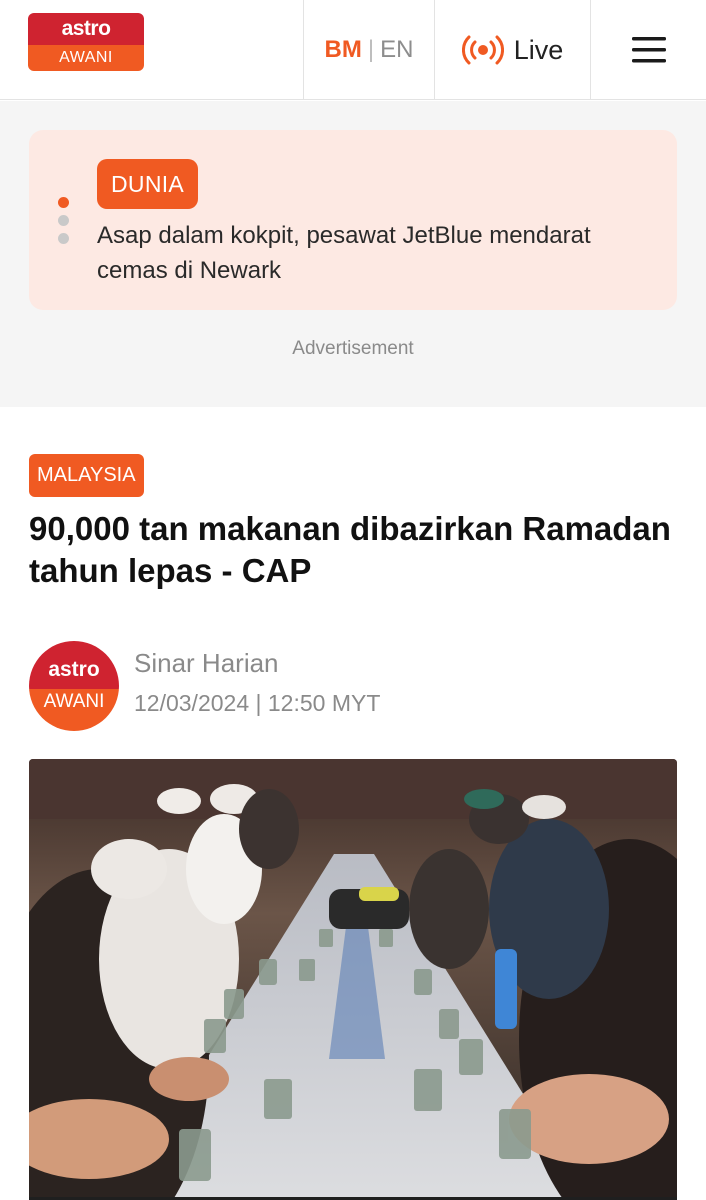 The image size is (706, 1200). What do you see at coordinates (396, 50) in the screenshot?
I see `lang-en-link: EN` at bounding box center [396, 50].